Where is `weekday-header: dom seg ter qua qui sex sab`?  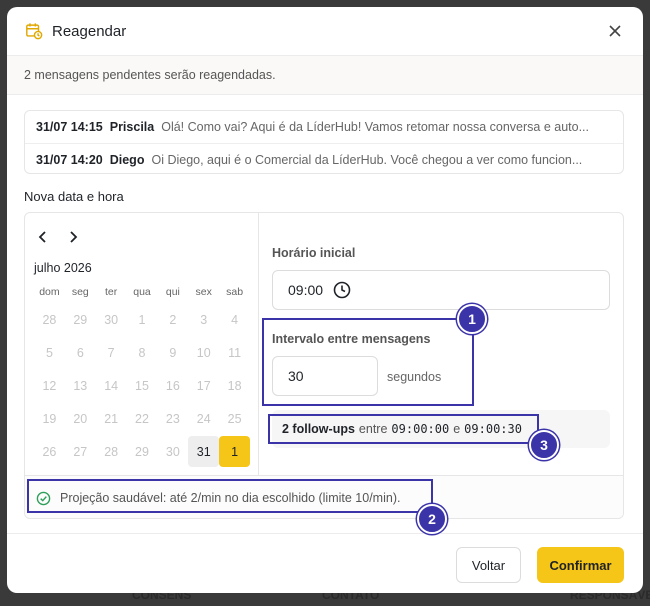 weekday-header: dom seg ter qua qui sex sab is located at coordinates (142, 294).